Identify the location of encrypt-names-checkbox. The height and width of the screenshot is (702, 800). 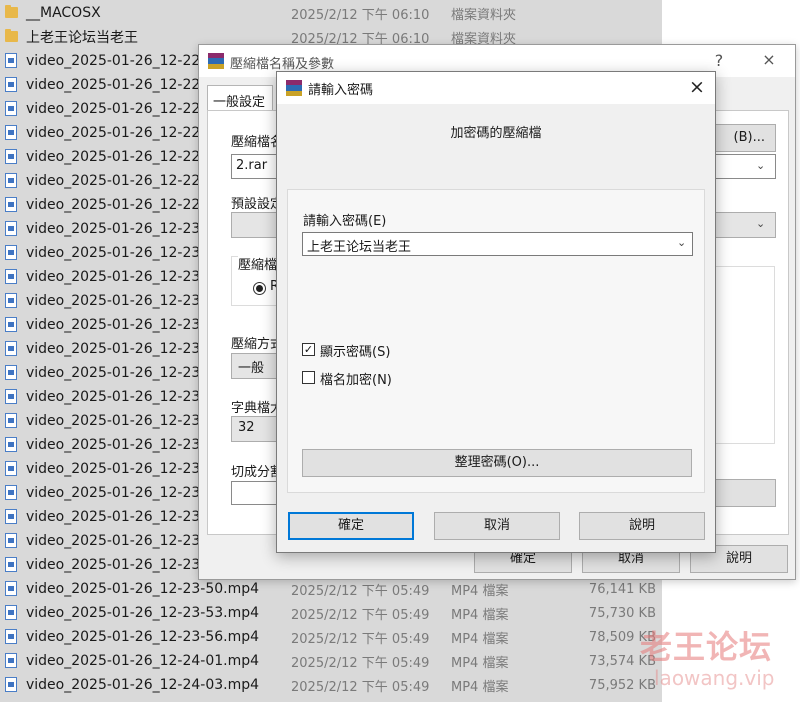
(308, 377).